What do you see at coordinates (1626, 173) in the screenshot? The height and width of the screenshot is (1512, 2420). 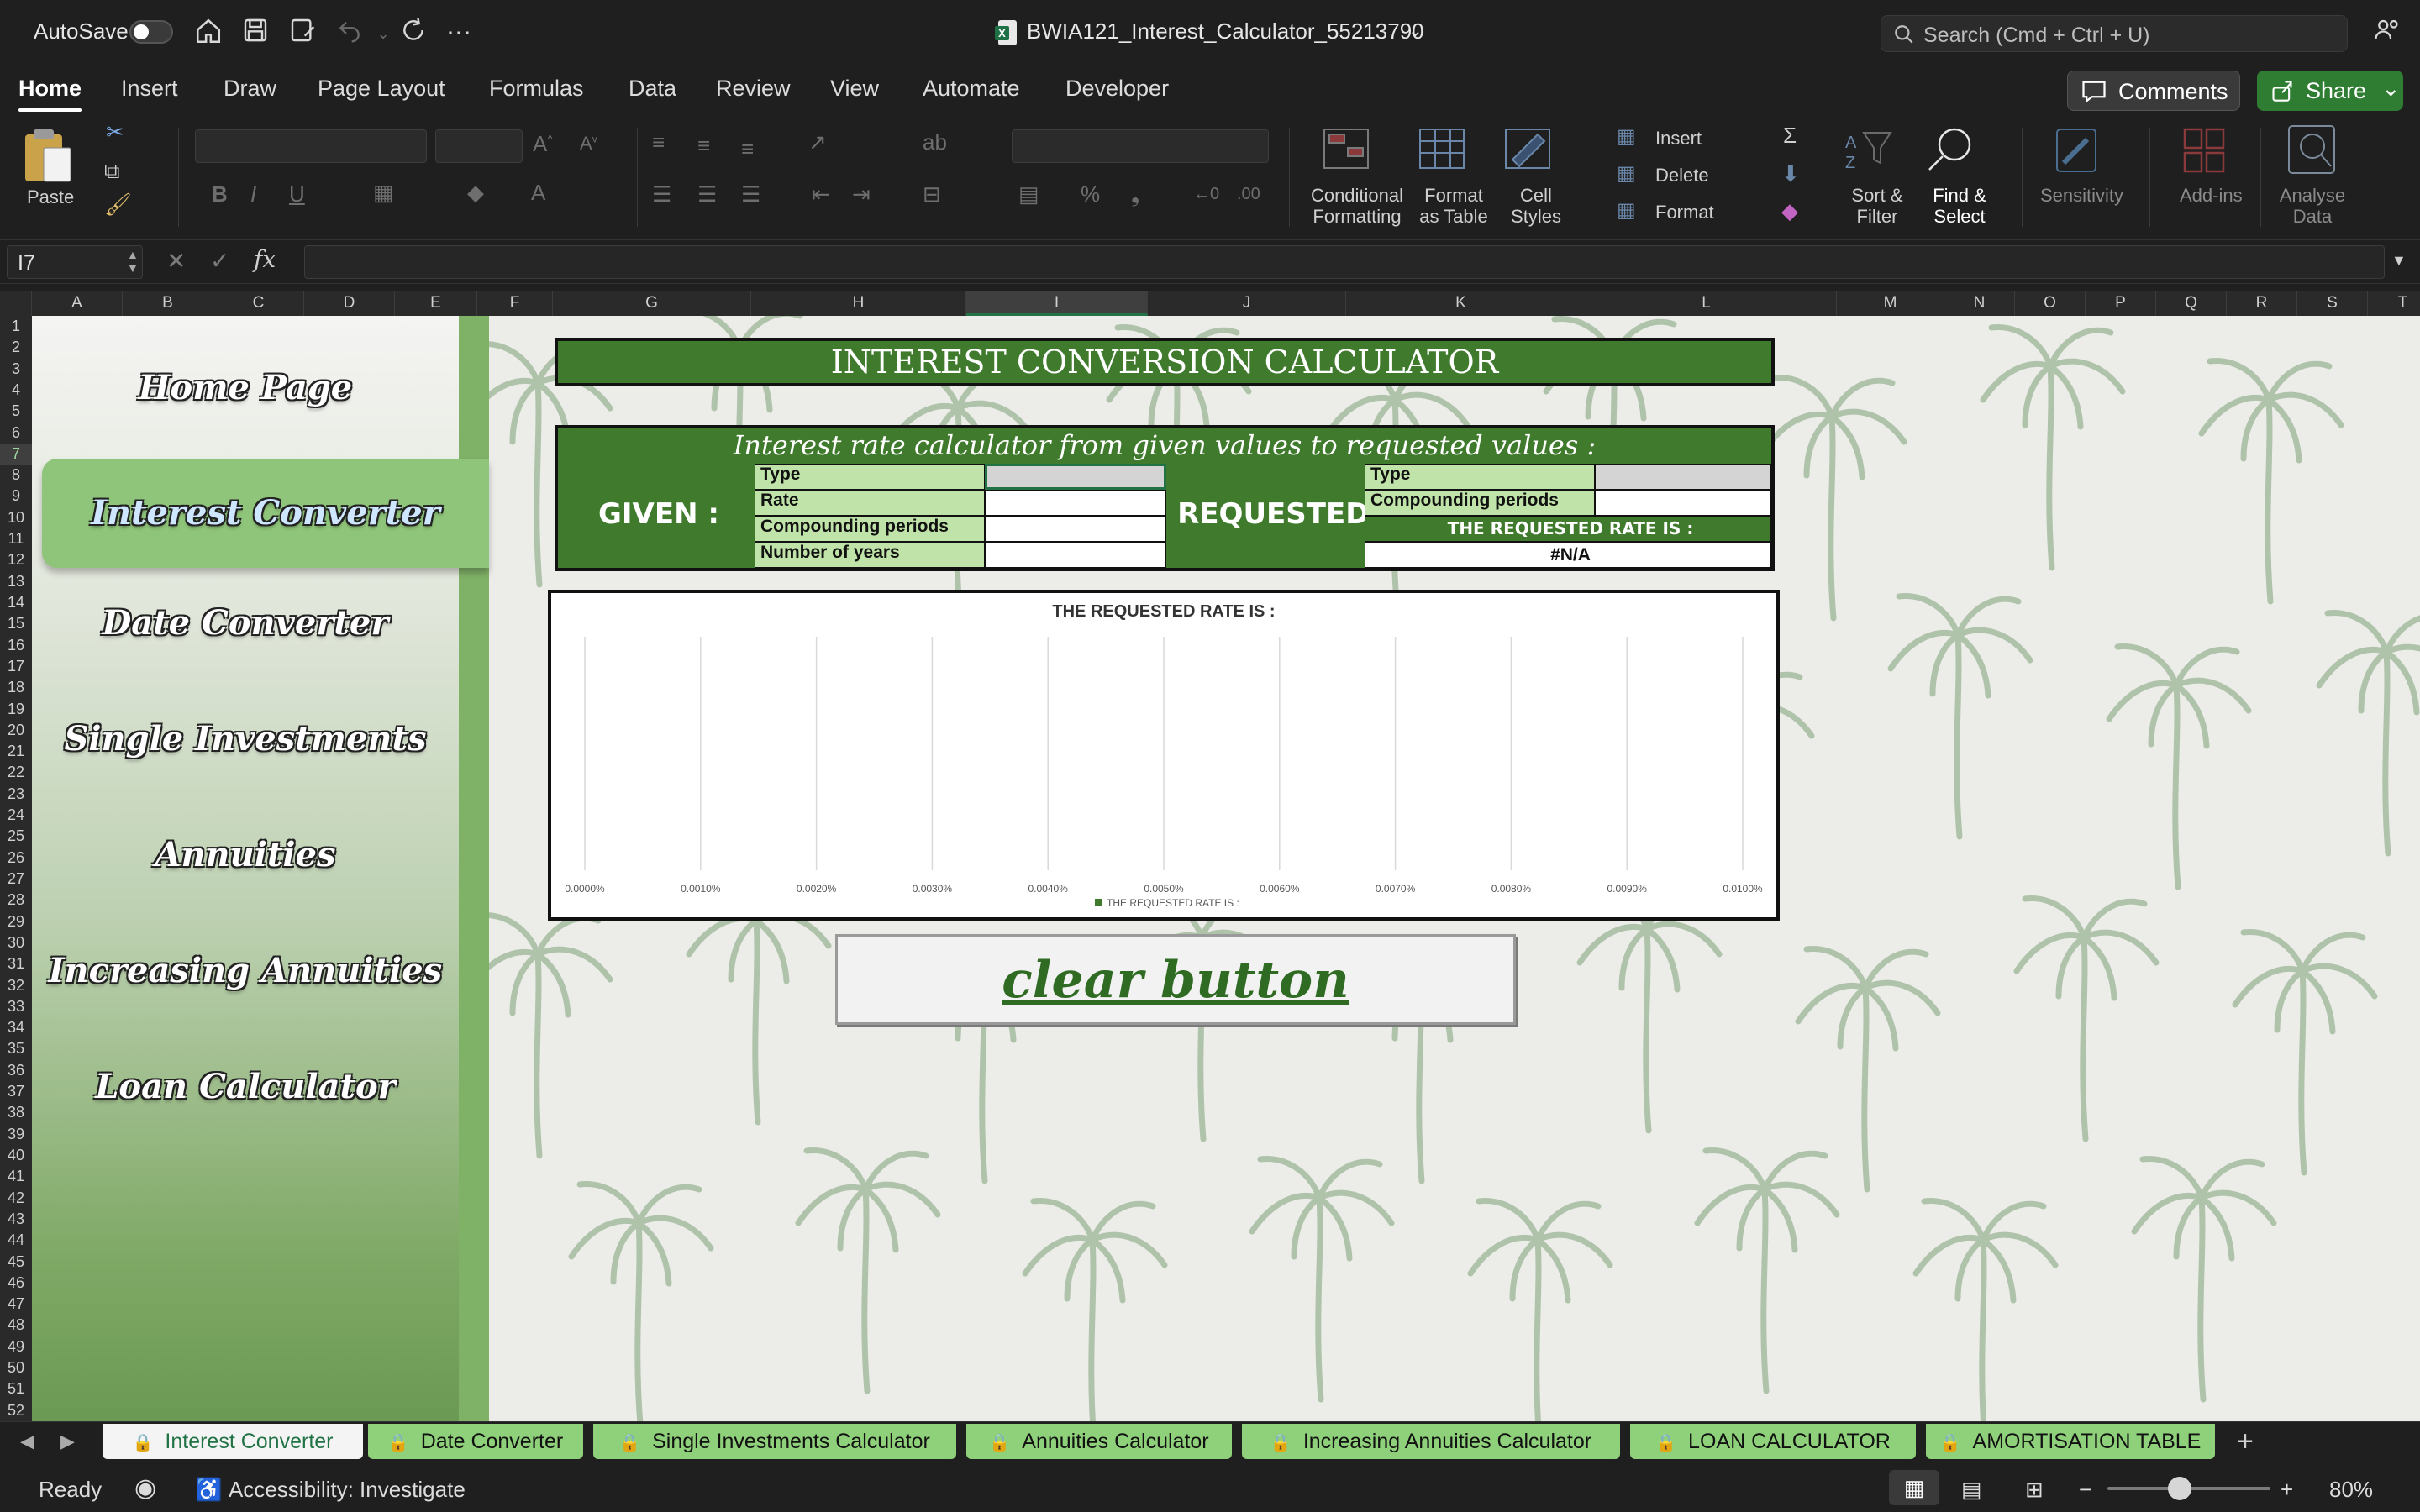 I see `delete-cells-icon: ▦` at bounding box center [1626, 173].